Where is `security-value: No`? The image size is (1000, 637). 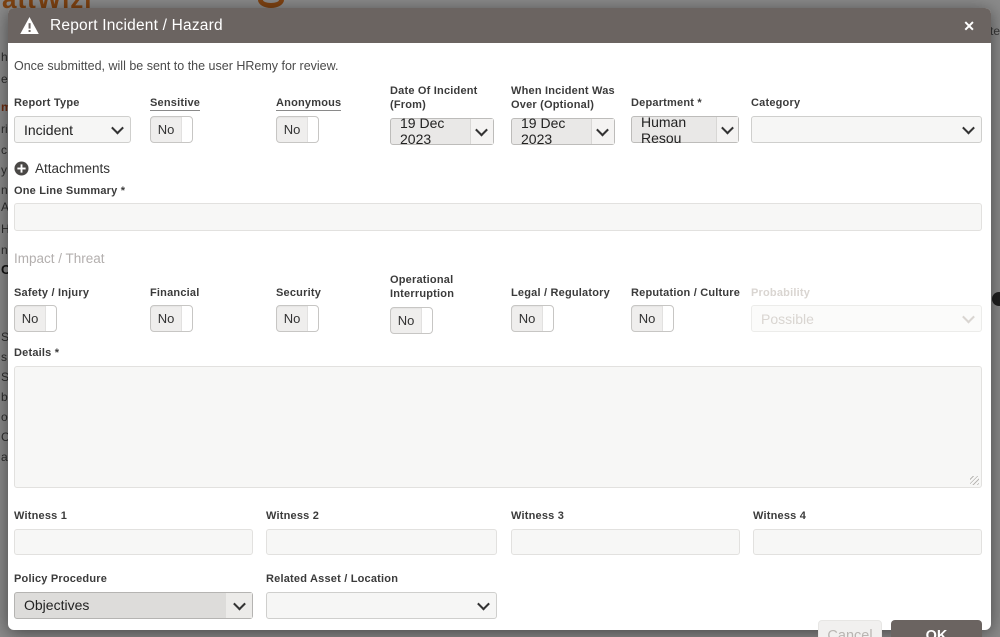
security-value: No is located at coordinates (292, 319).